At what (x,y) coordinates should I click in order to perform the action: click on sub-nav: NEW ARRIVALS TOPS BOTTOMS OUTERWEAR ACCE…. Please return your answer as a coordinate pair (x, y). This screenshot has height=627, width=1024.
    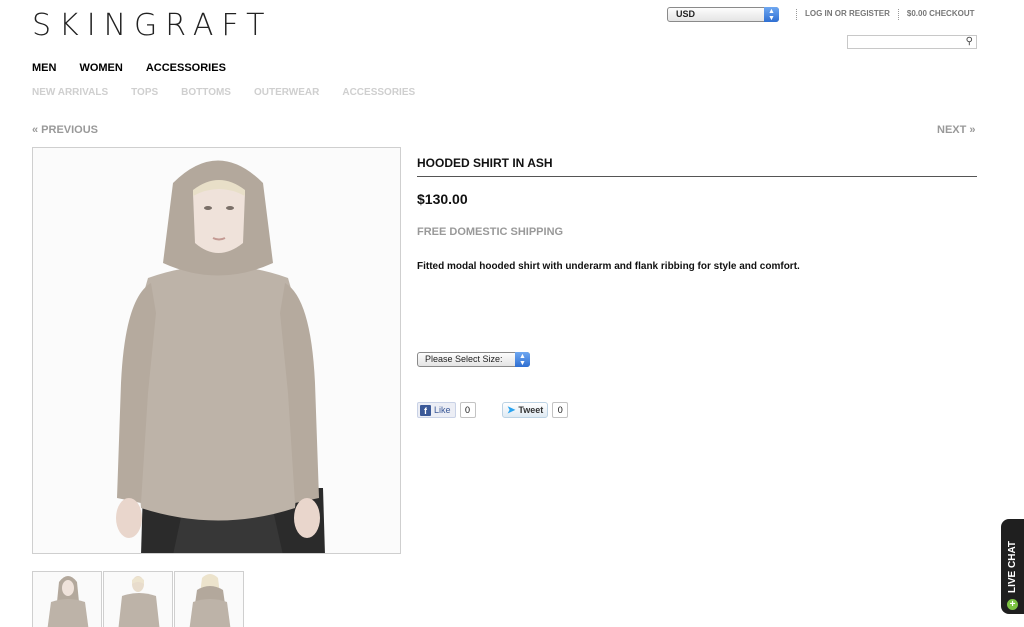
    Looking at the image, I should click on (223, 92).